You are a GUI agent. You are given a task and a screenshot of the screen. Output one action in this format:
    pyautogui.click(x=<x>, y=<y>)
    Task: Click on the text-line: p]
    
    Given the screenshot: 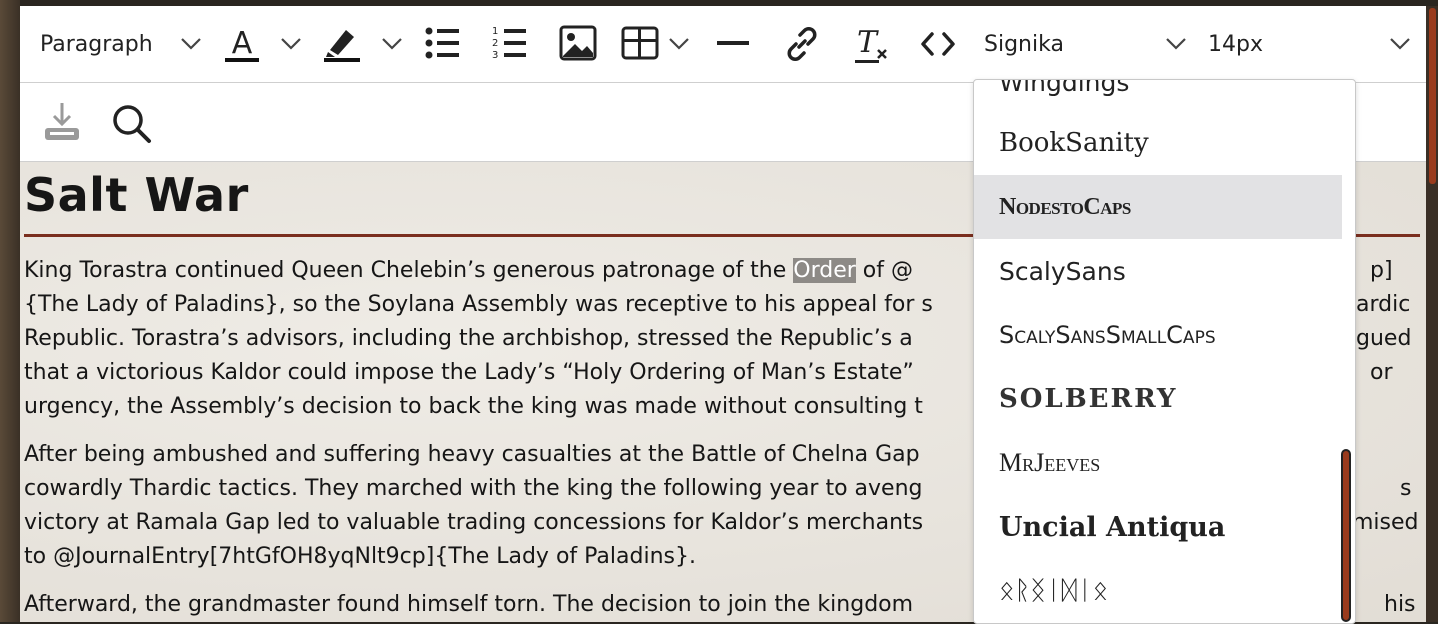 What is the action you would take?
    pyautogui.click(x=1381, y=270)
    